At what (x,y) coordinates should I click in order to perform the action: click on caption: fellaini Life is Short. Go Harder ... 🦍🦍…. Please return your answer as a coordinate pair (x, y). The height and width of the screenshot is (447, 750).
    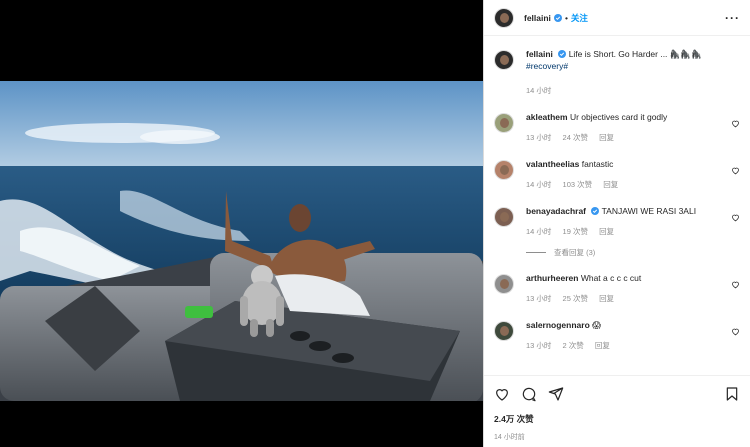
    Looking at the image, I should click on (617, 72).